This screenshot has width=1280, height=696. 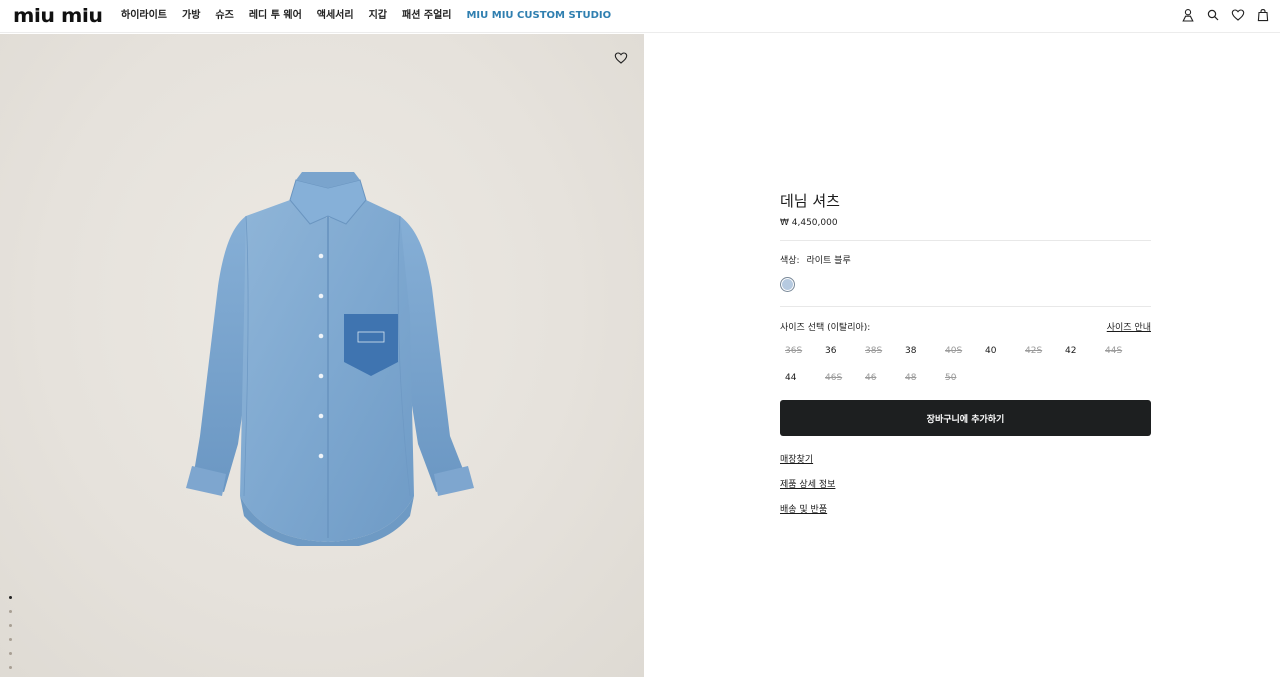 What do you see at coordinates (1120, 351) in the screenshot?
I see `size-option: 44S` at bounding box center [1120, 351].